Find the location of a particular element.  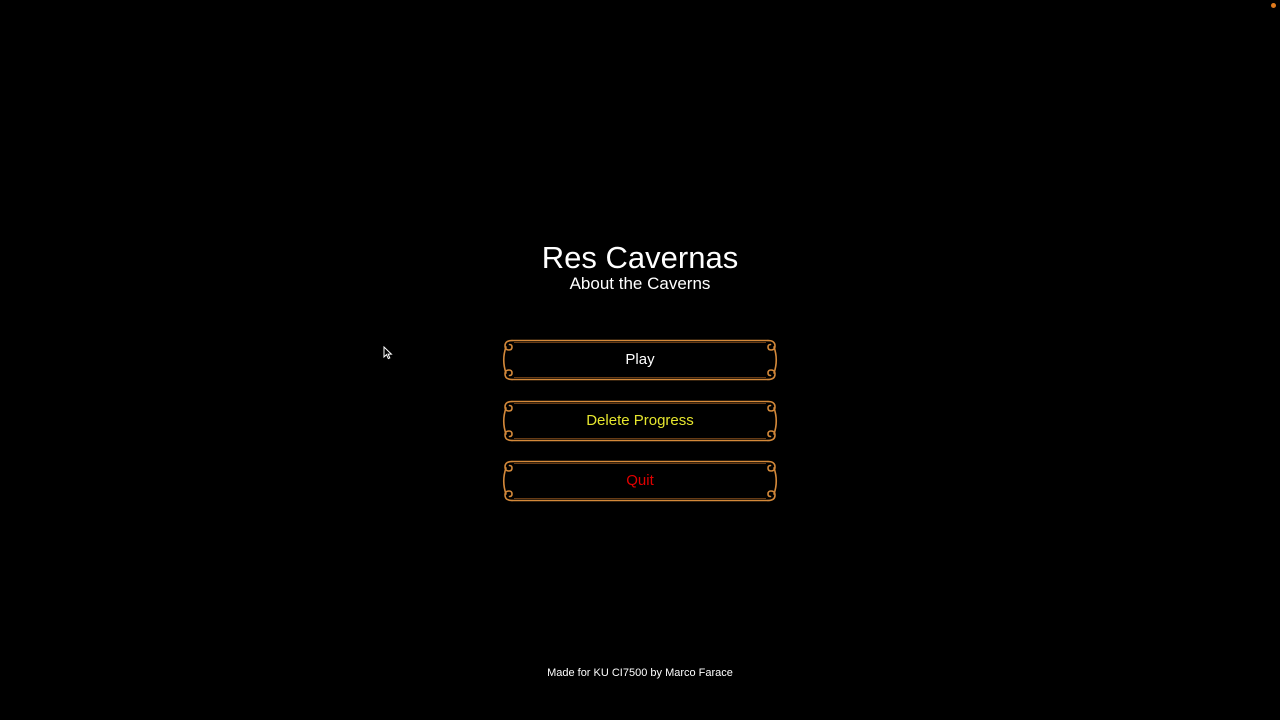

quit-button-label: Quit is located at coordinates (640, 480).